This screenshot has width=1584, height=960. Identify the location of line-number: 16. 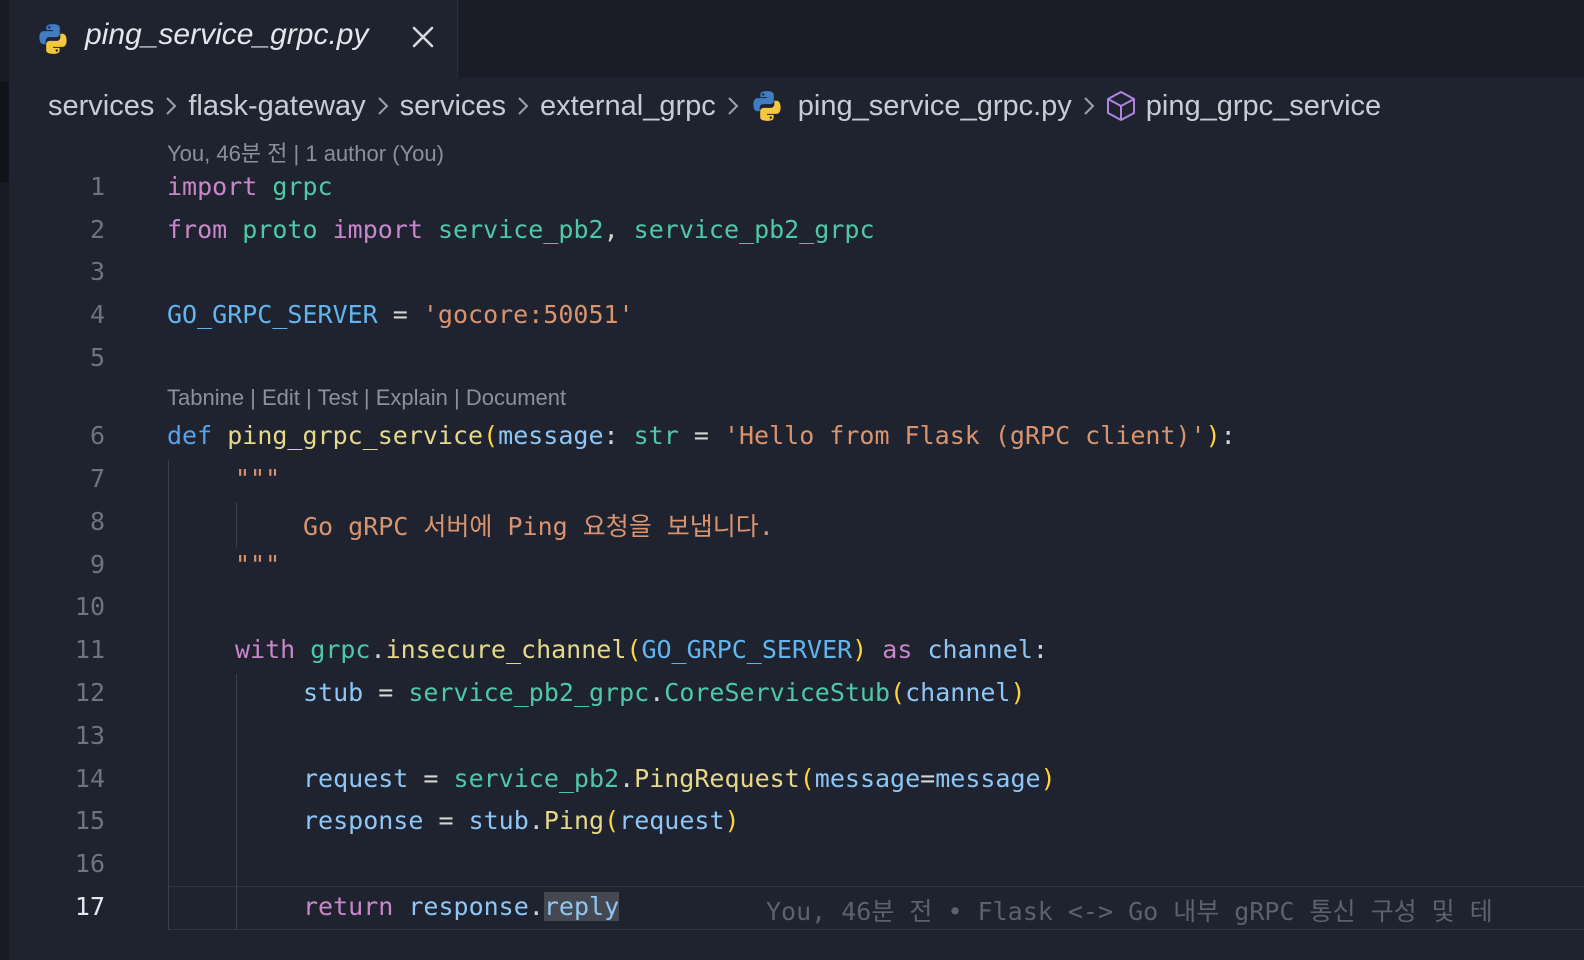
(89, 863).